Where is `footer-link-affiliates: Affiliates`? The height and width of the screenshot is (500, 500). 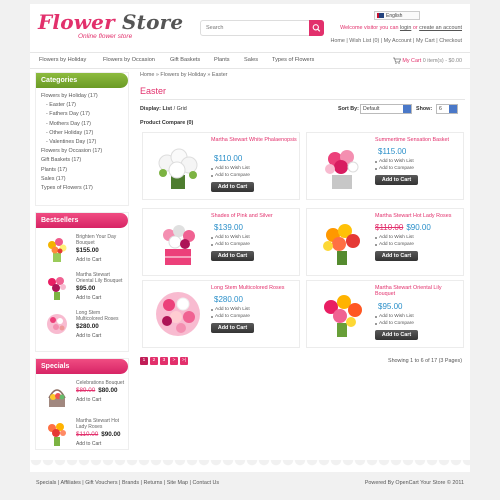
footer-link-affiliates: Affiliates is located at coordinates (71, 483).